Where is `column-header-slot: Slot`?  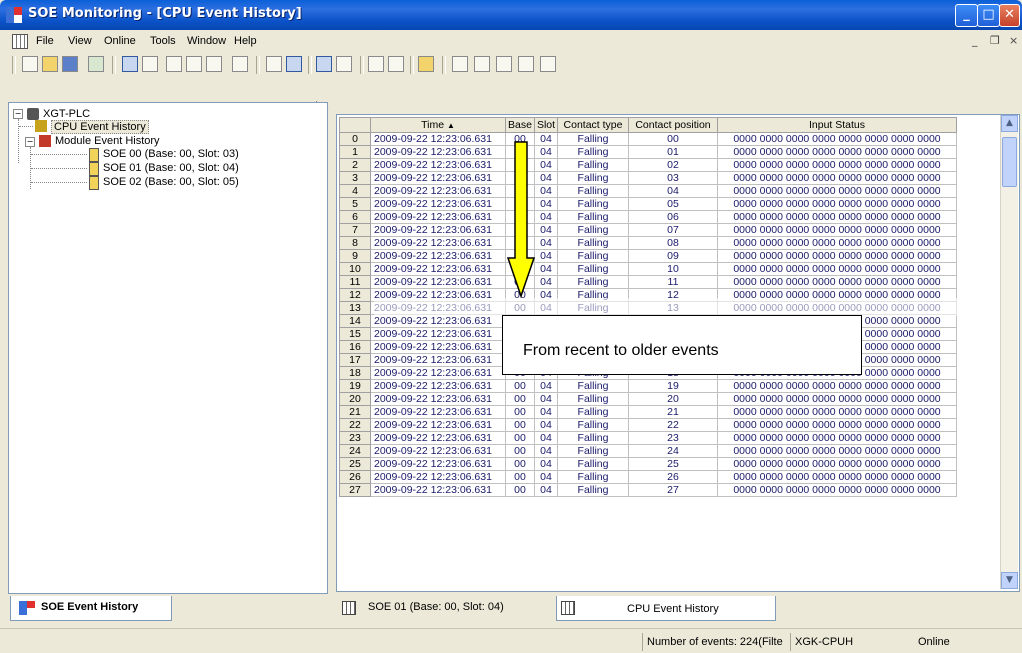
column-header-slot: Slot is located at coordinates (546, 125).